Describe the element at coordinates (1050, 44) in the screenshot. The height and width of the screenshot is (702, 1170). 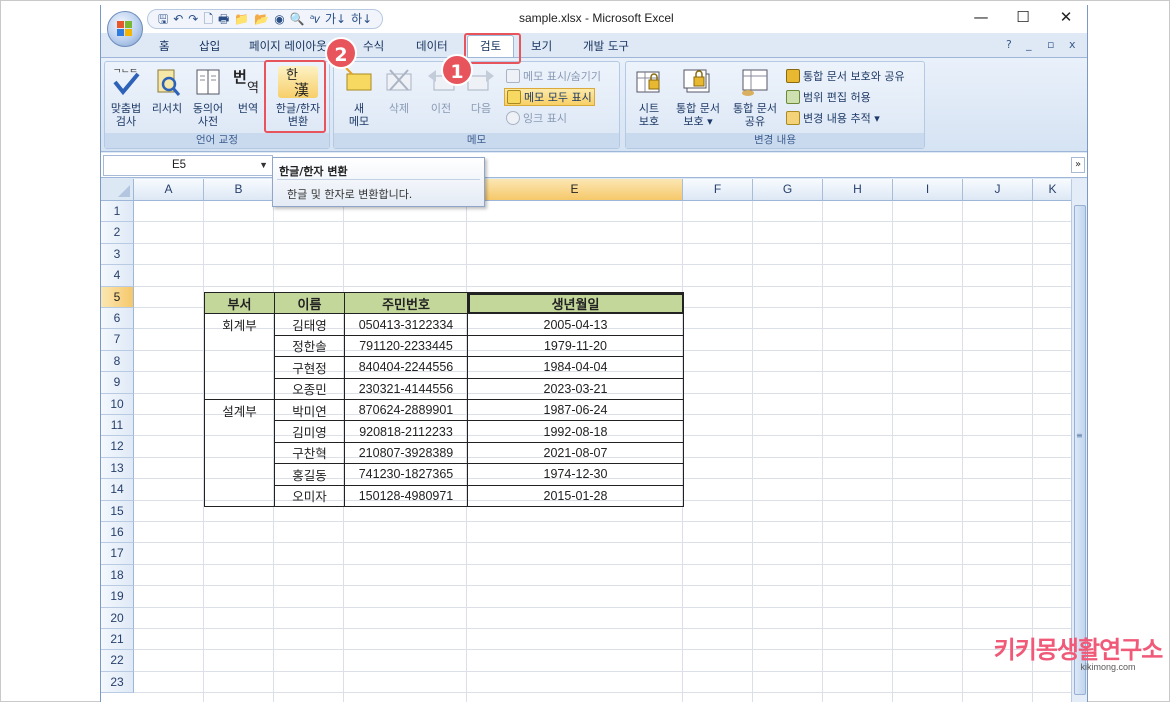
I see `workbook-restore-button: ▫` at that location.